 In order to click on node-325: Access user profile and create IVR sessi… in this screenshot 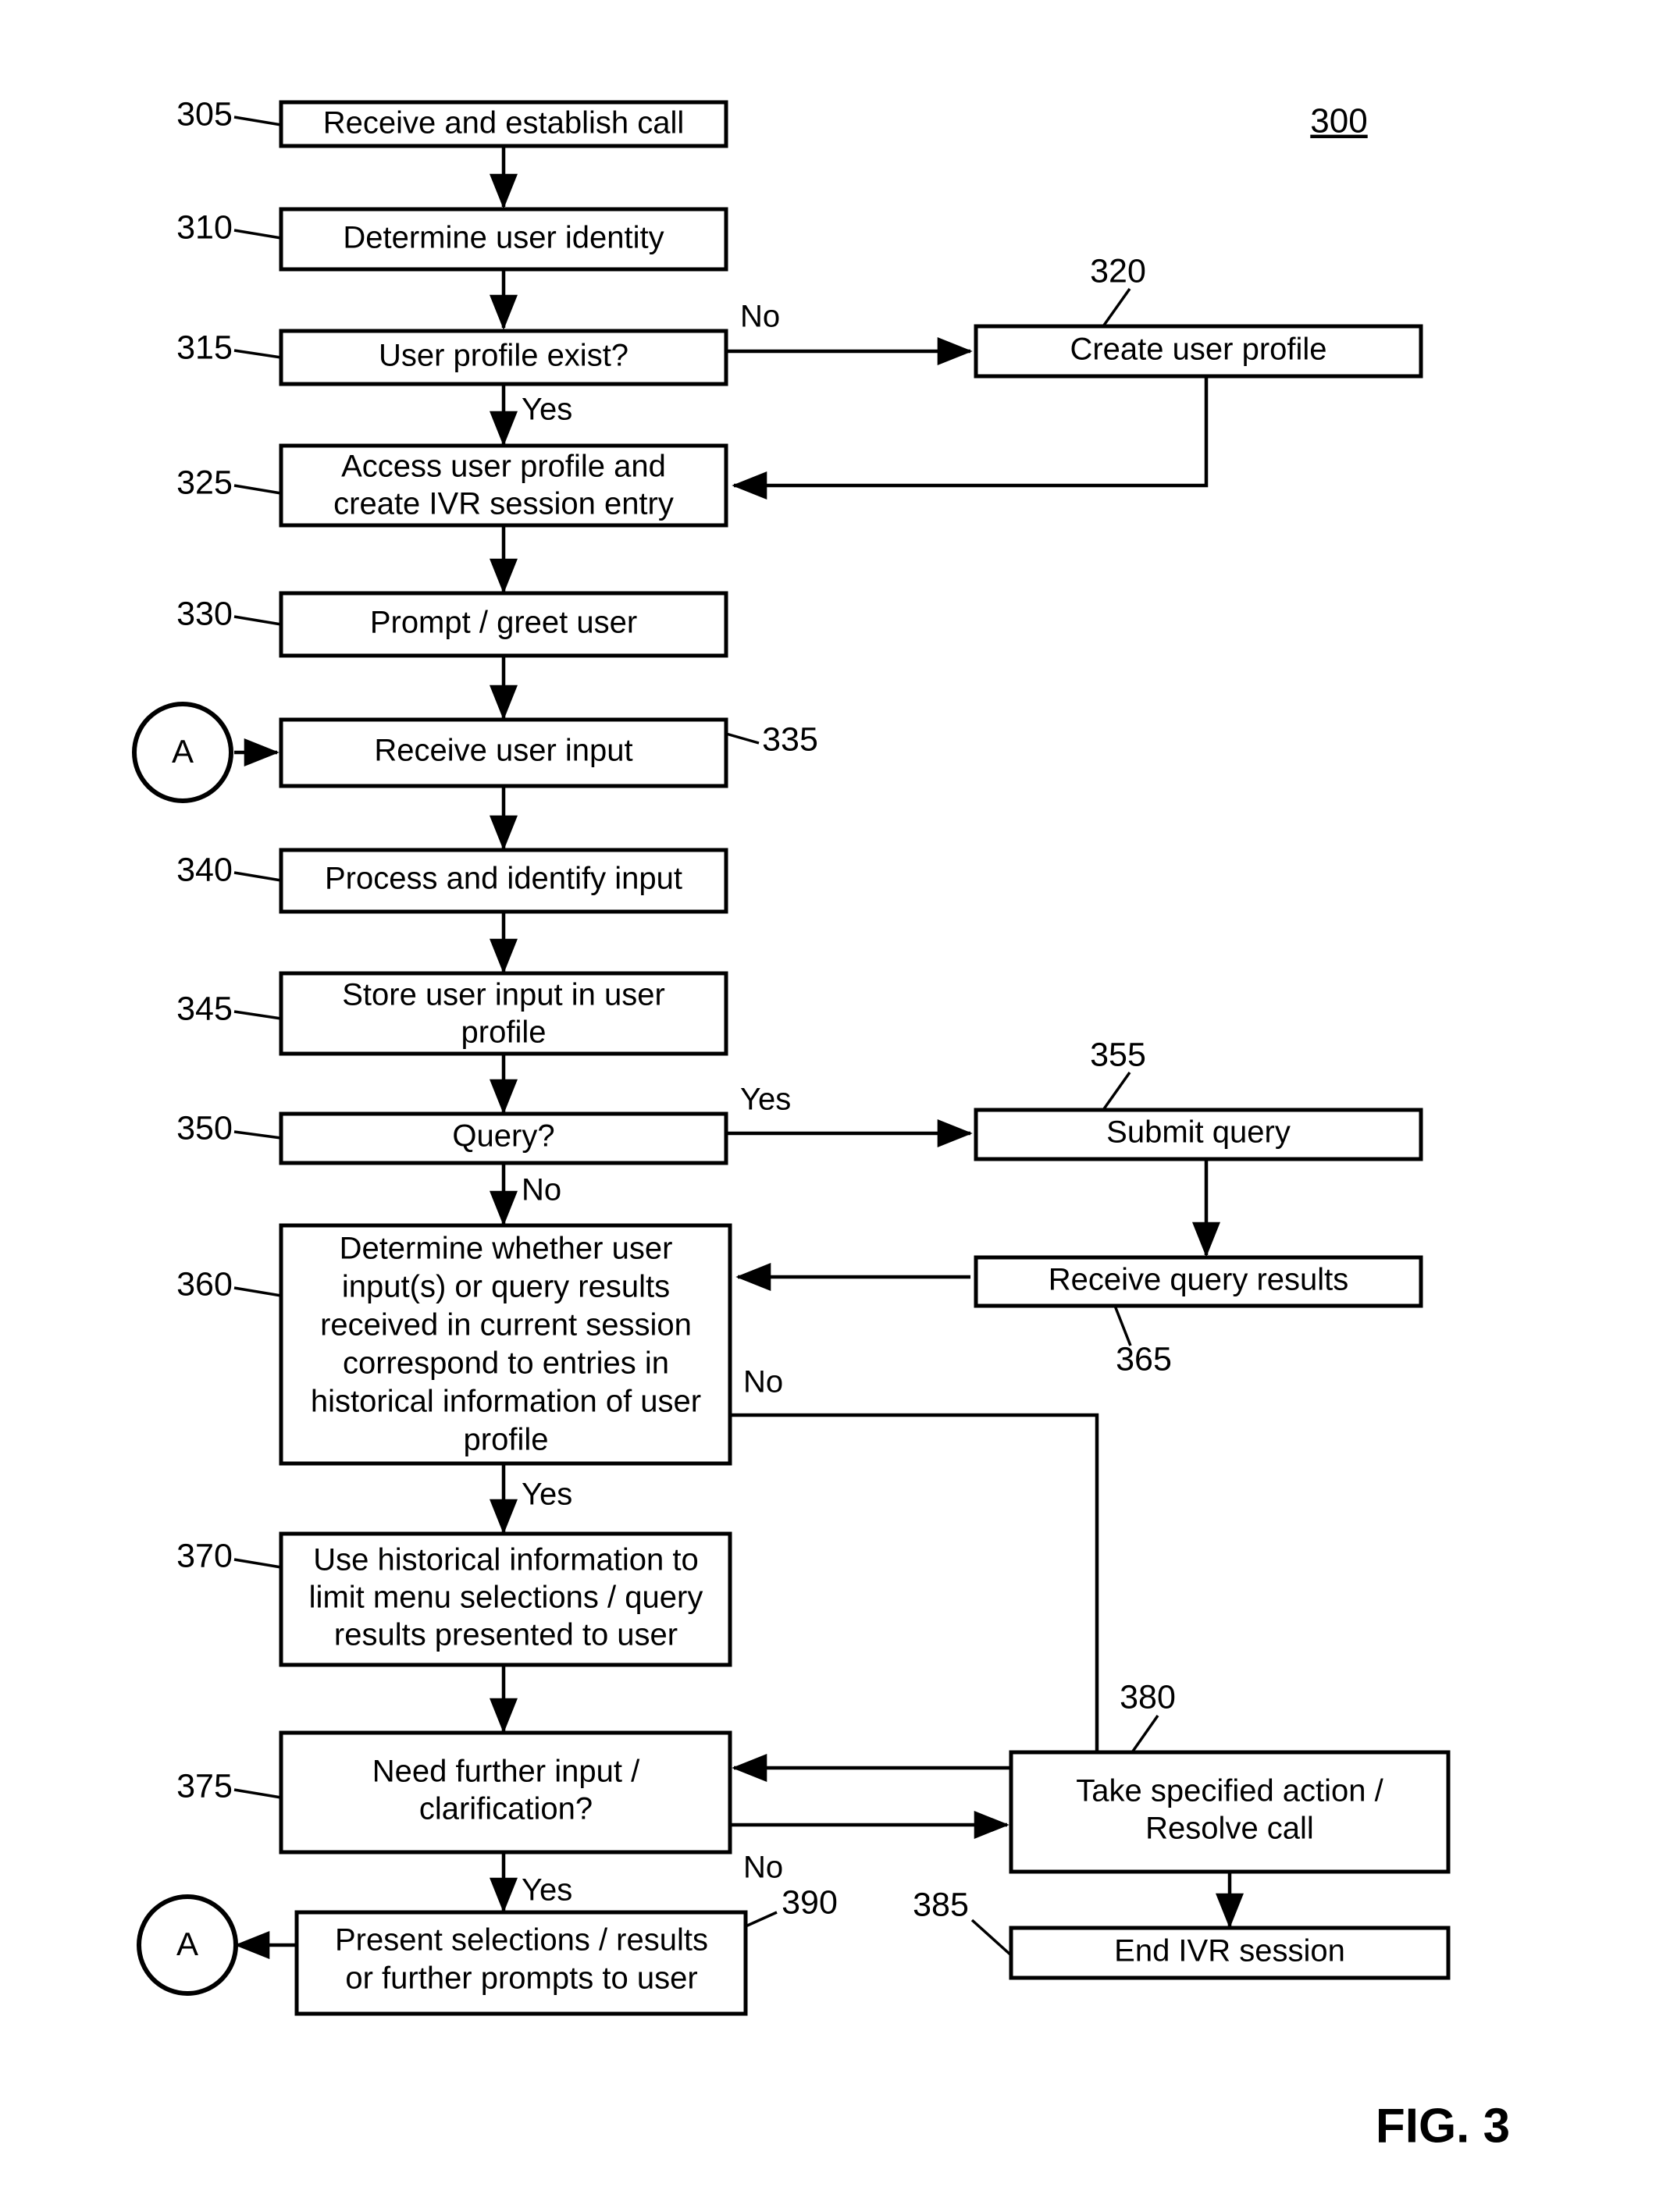, I will do `click(452, 486)`.